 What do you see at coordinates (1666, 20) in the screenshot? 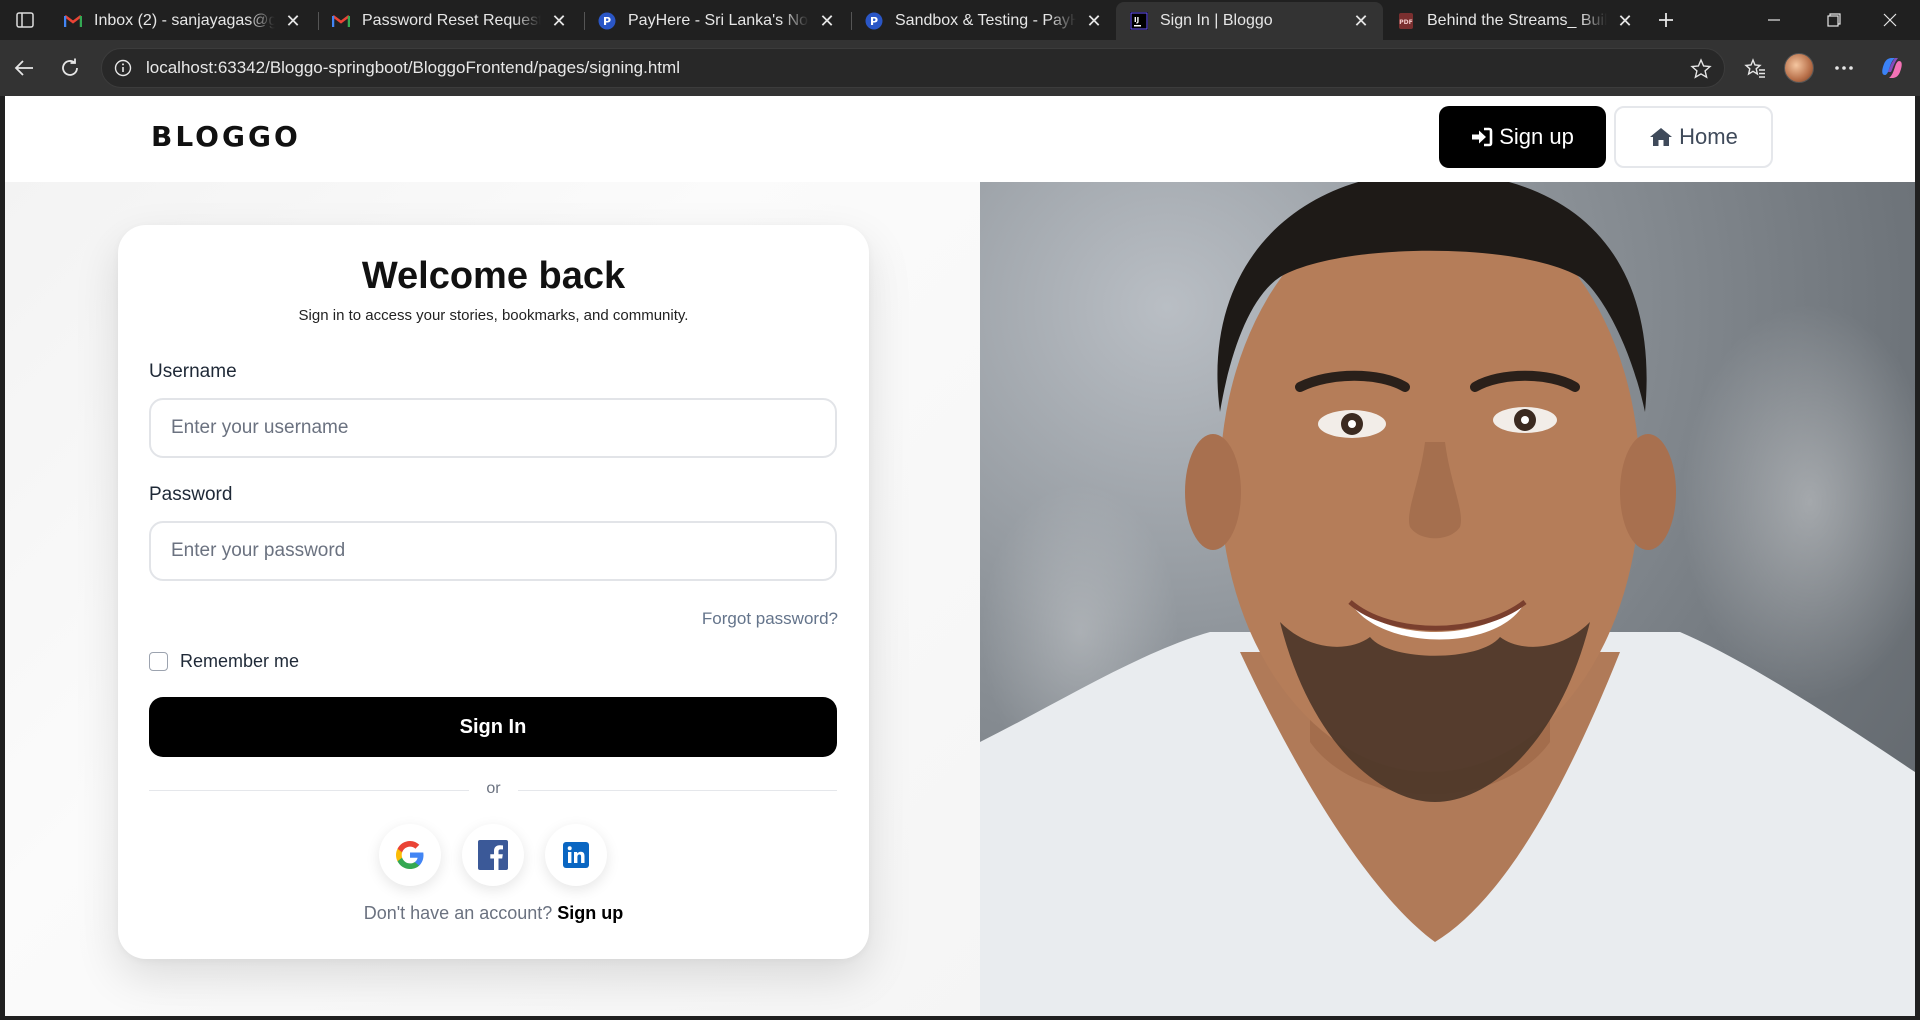
I see `new-tab-icon` at bounding box center [1666, 20].